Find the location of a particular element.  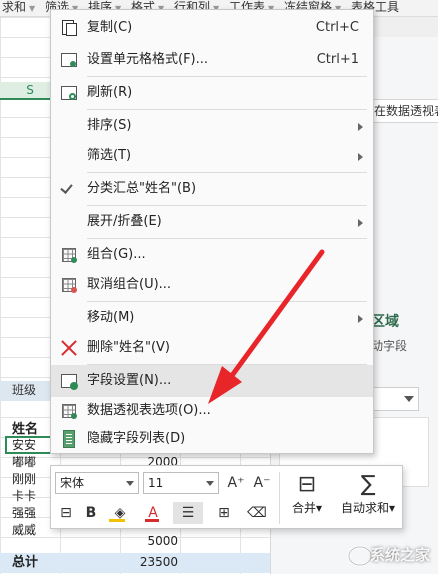

font-color-icon: A is located at coordinates (153, 513).